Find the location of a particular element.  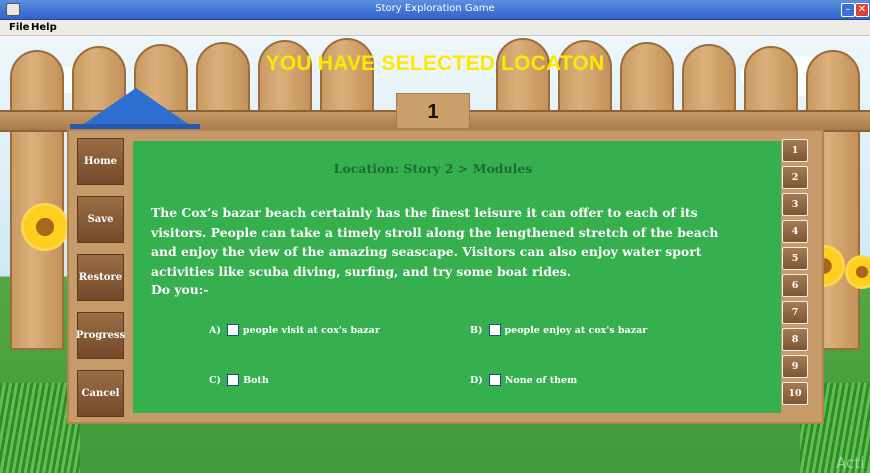

number-button-10: 10 is located at coordinates (795, 393).